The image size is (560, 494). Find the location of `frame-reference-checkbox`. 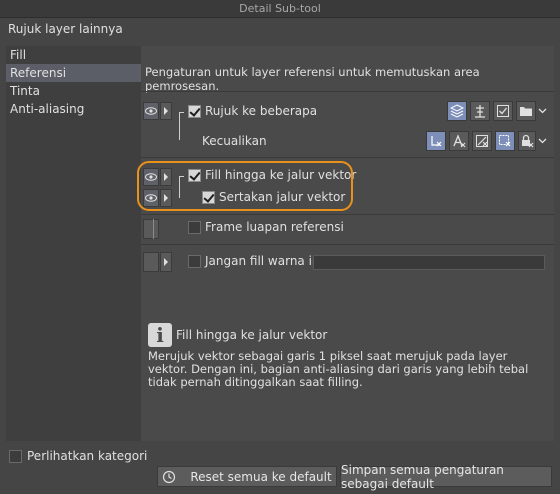

frame-reference-checkbox is located at coordinates (194, 227).